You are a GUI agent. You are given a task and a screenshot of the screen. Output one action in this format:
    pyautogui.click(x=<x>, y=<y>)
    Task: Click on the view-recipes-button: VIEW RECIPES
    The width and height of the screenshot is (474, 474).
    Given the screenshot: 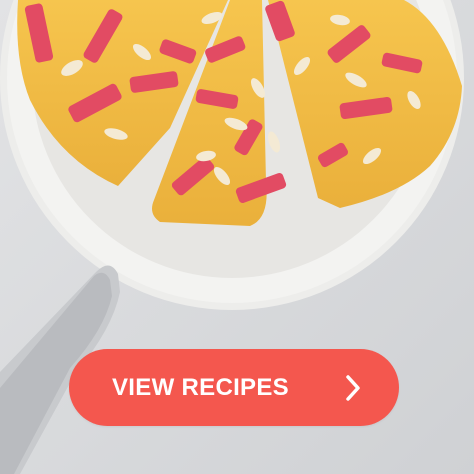 What is the action you would take?
    pyautogui.click(x=234, y=387)
    